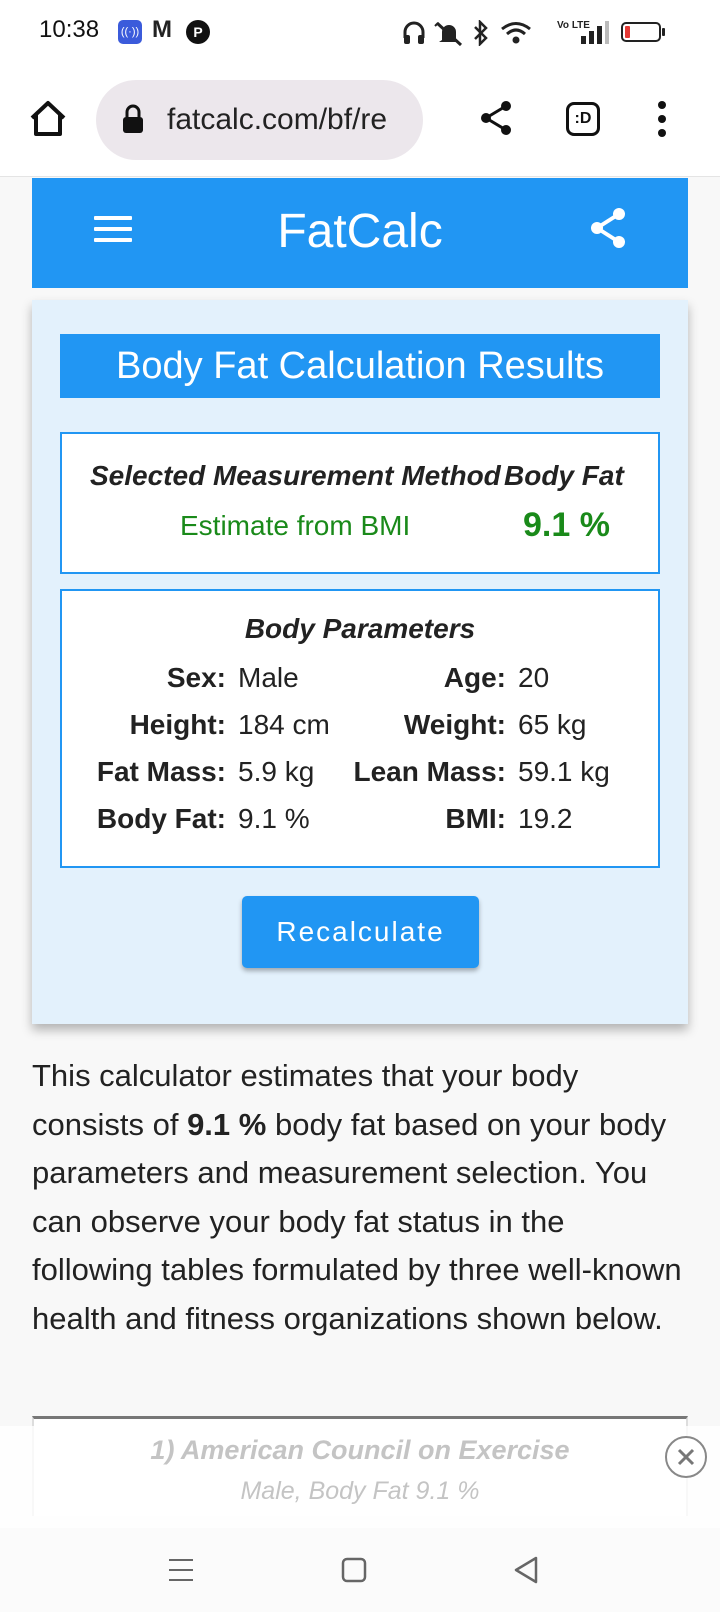 The height and width of the screenshot is (1612, 720). What do you see at coordinates (662, 119) in the screenshot?
I see `more-options-icon` at bounding box center [662, 119].